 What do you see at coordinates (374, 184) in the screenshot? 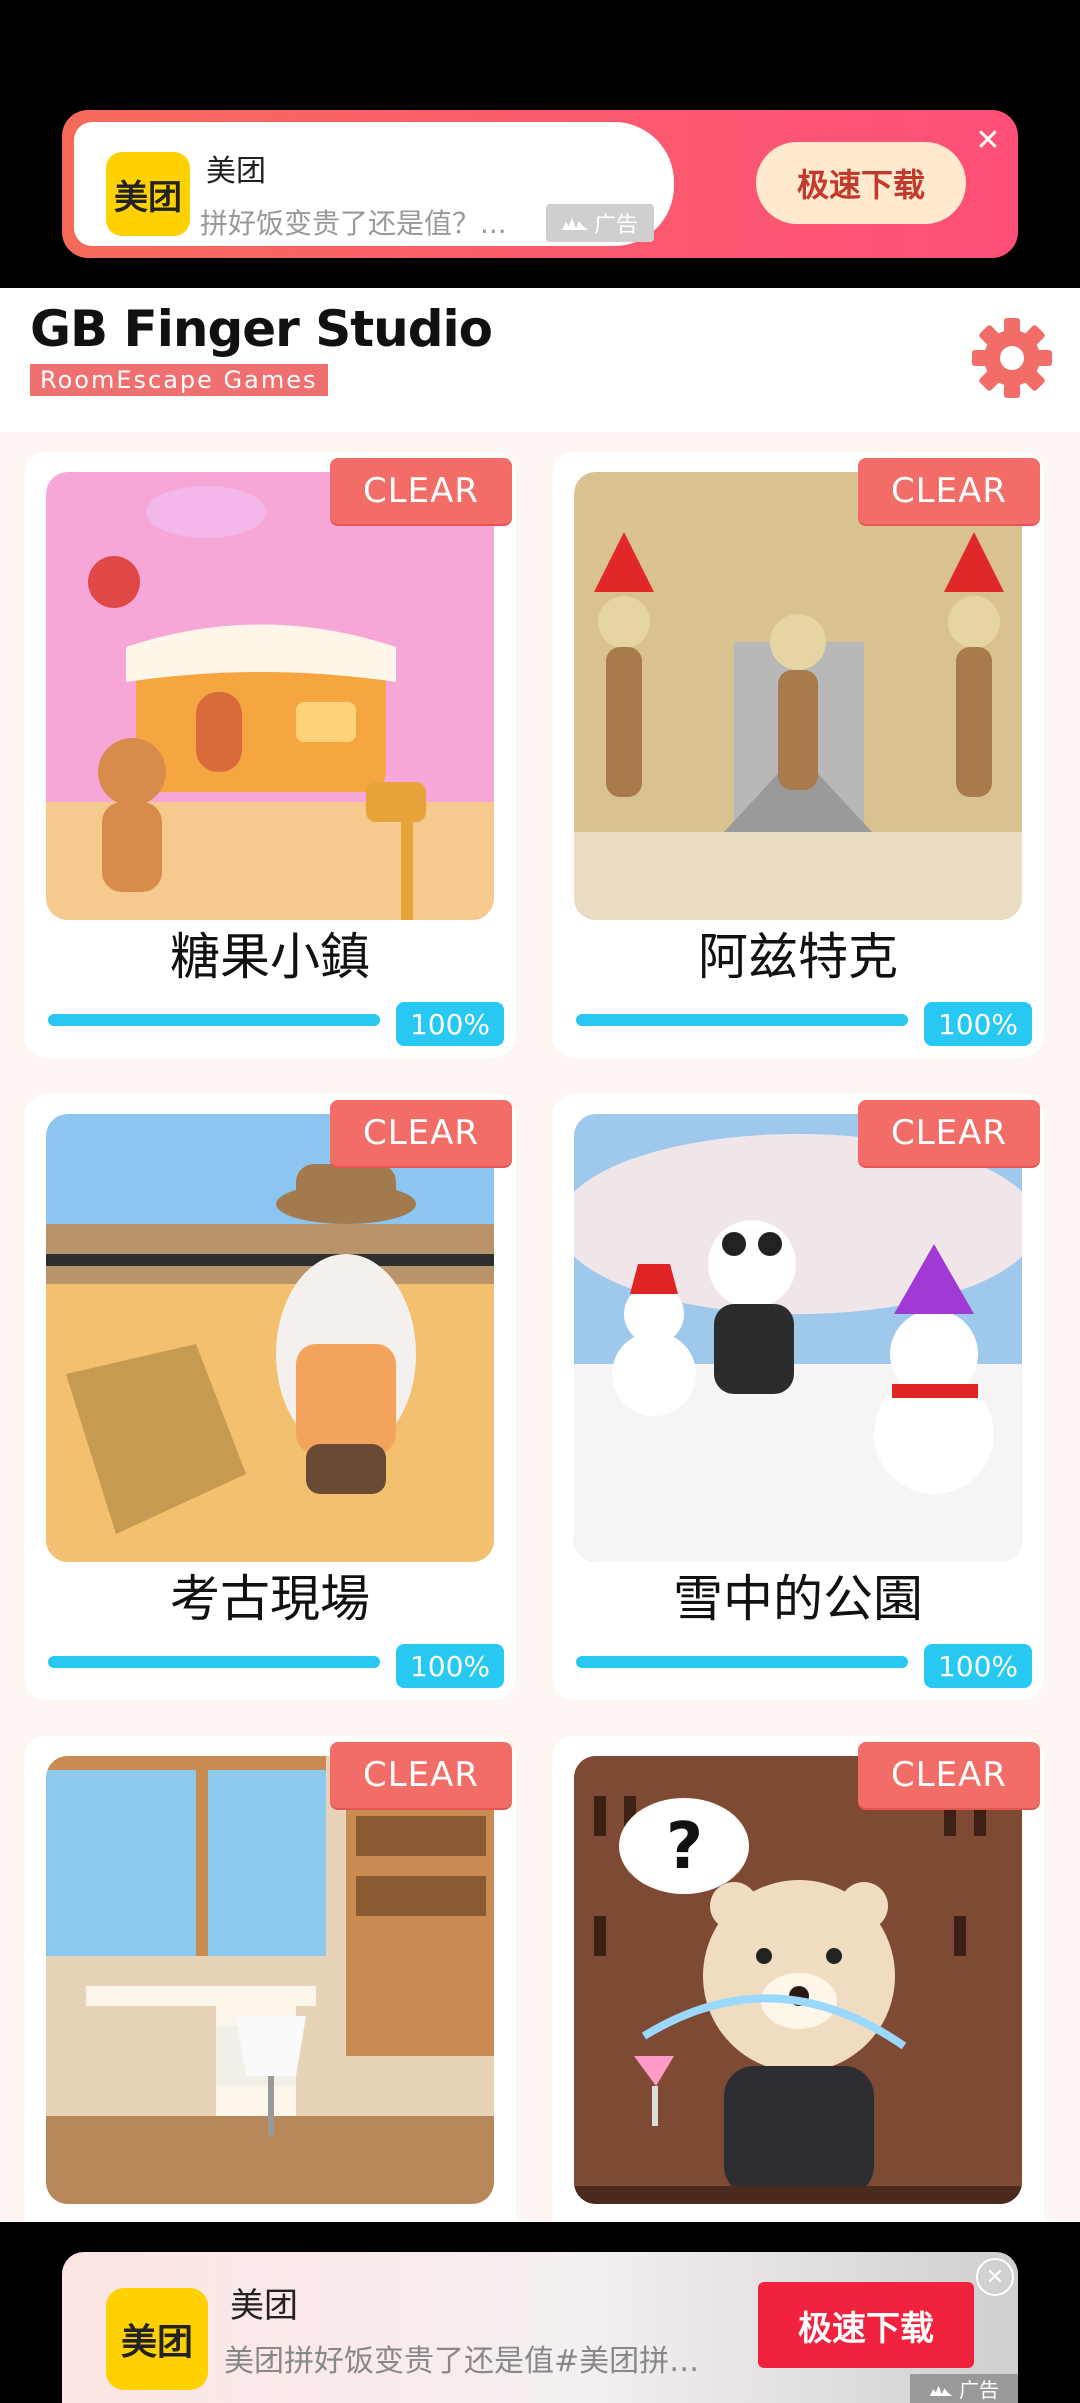
I see `ad-card: 美团 美团 拼好饭变贵了还是值？... 广告` at bounding box center [374, 184].